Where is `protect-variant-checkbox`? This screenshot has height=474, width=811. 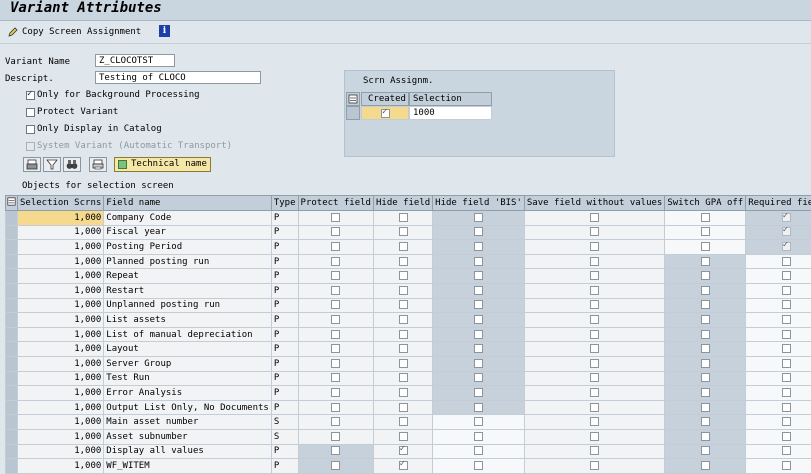 protect-variant-checkbox is located at coordinates (30, 112).